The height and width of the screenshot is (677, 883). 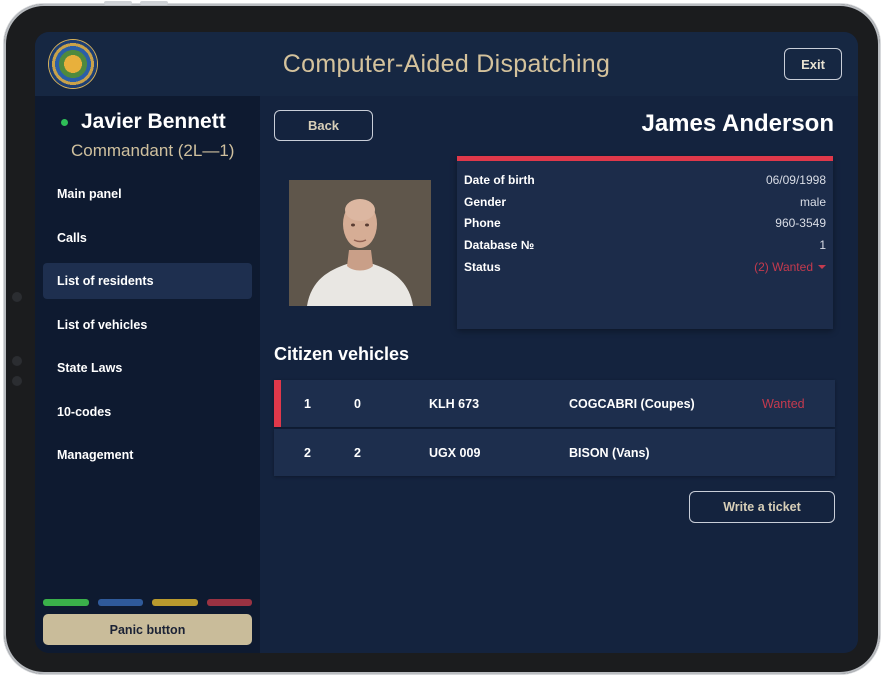 I want to click on person-photo, so click(x=360, y=243).